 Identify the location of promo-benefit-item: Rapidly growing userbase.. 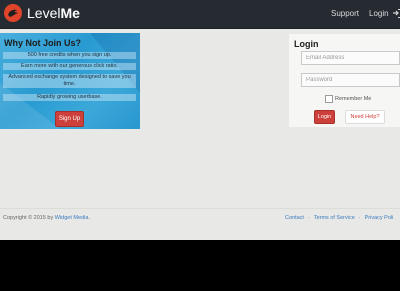
(69, 97).